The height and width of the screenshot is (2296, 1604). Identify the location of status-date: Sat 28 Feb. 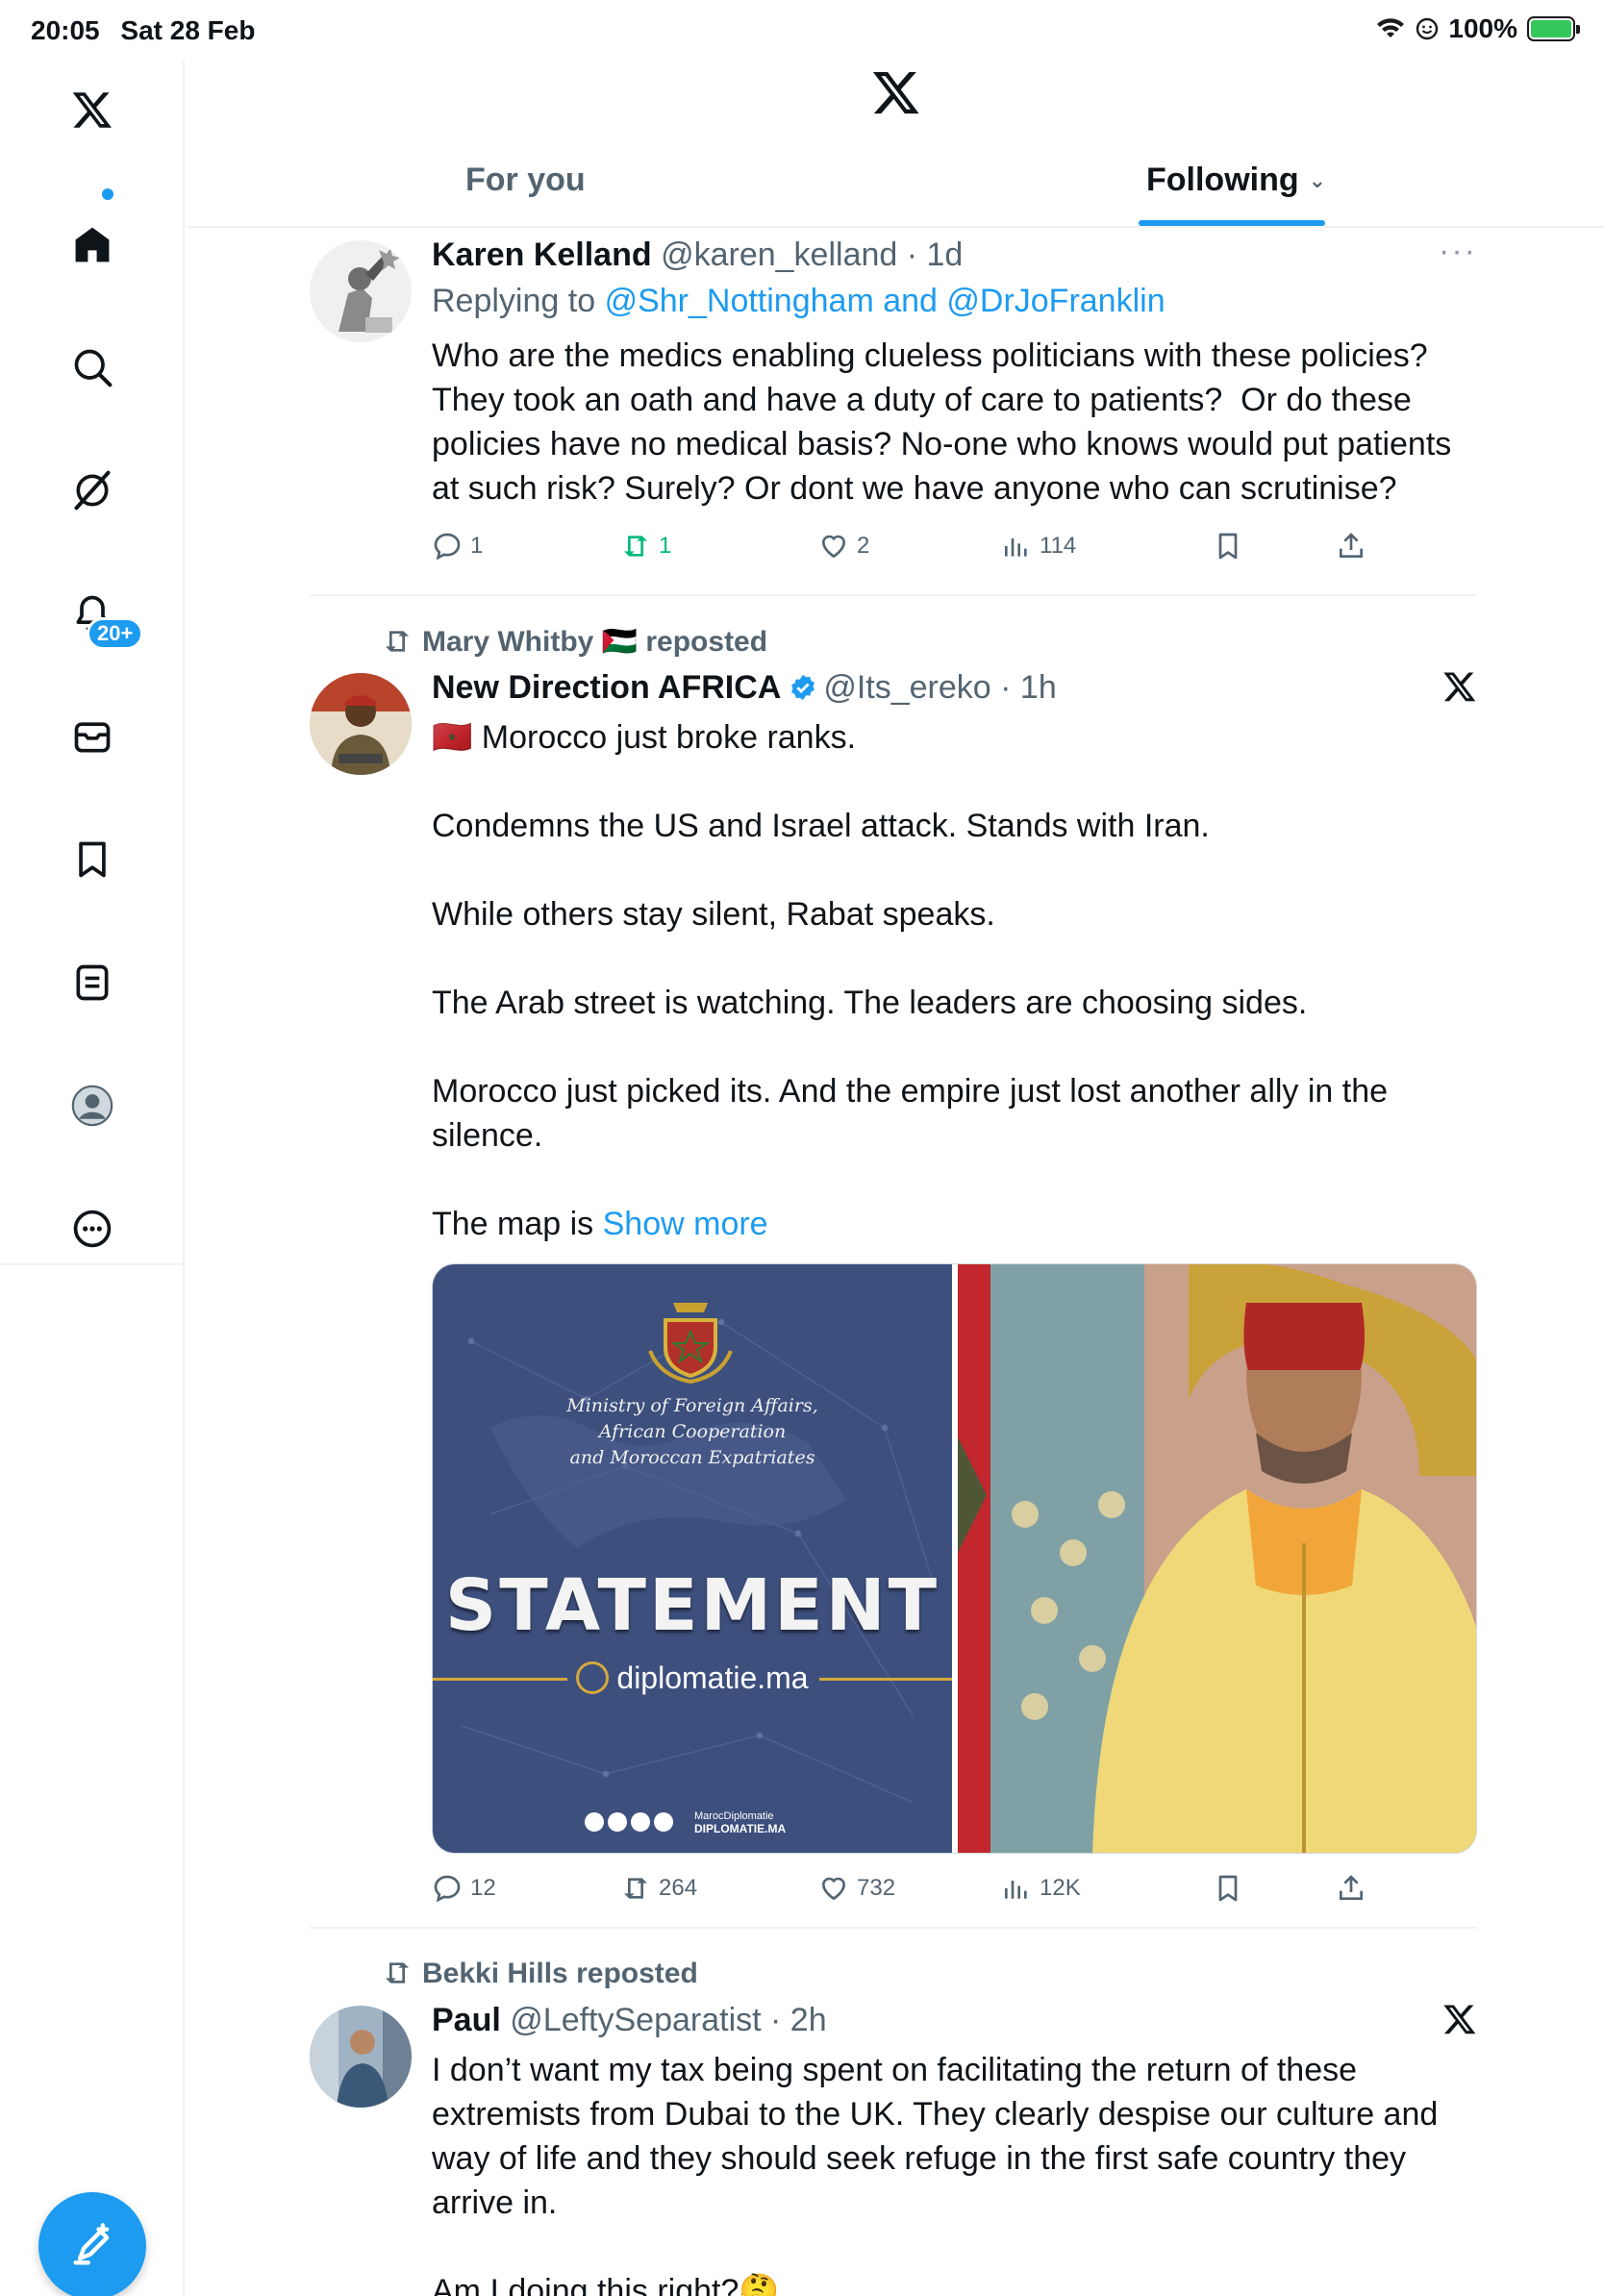
(188, 30).